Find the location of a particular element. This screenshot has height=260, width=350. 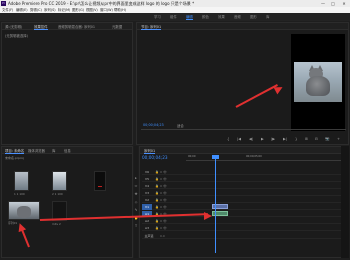

tab-project: 项目: 未命名 is located at coordinates (15, 151).